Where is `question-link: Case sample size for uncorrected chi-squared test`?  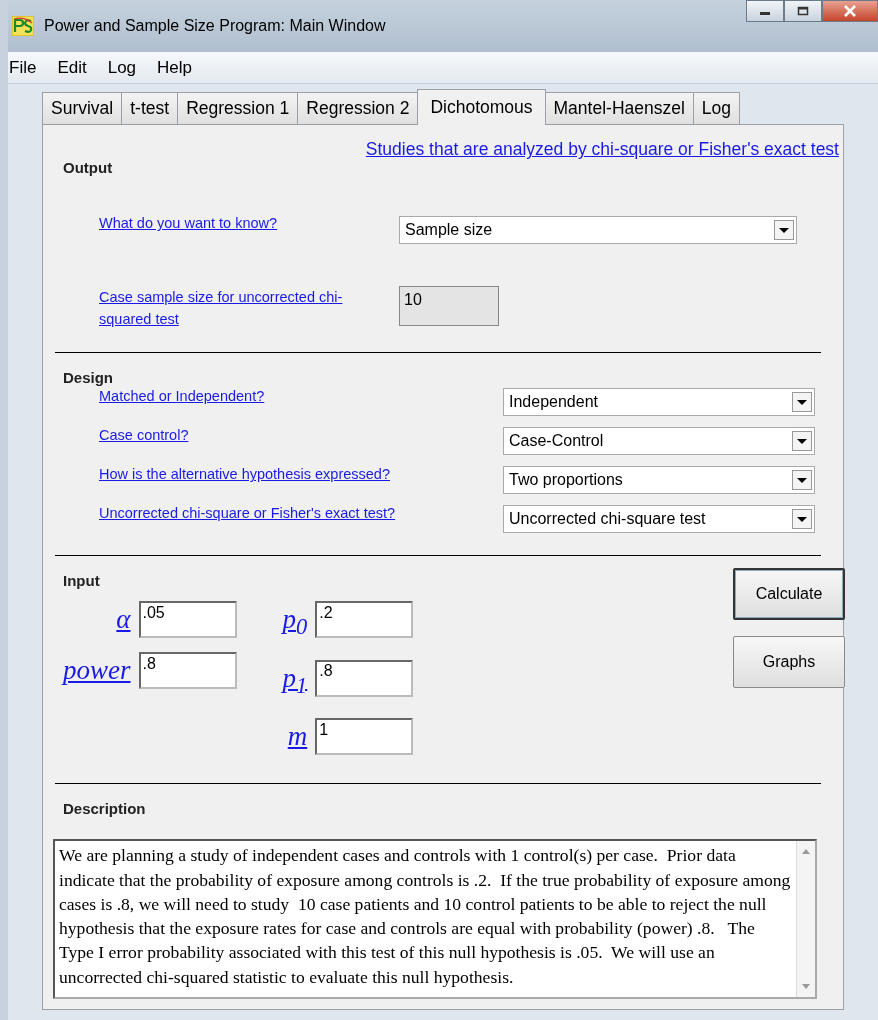
question-link: Case sample size for uncorrected chi-squared test is located at coordinates (230, 308).